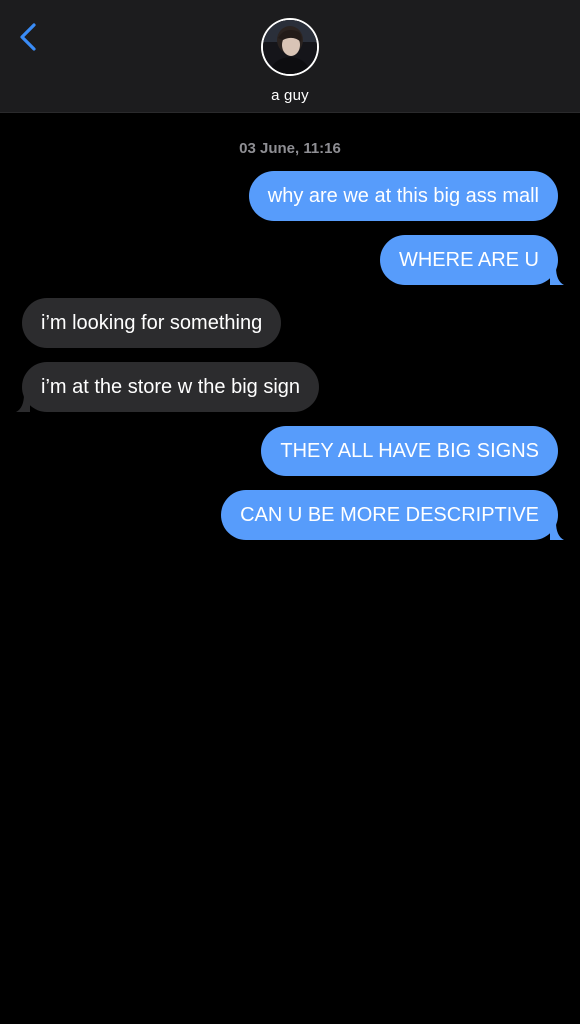  What do you see at coordinates (171, 387) in the screenshot?
I see `message-text: i’m at the store w the big sign` at bounding box center [171, 387].